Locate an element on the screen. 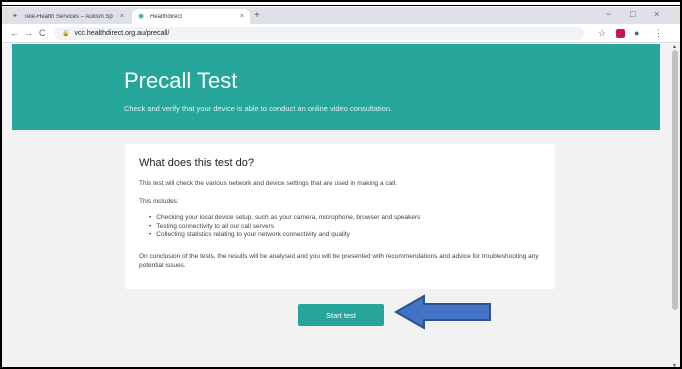  extension-icon is located at coordinates (620, 33).